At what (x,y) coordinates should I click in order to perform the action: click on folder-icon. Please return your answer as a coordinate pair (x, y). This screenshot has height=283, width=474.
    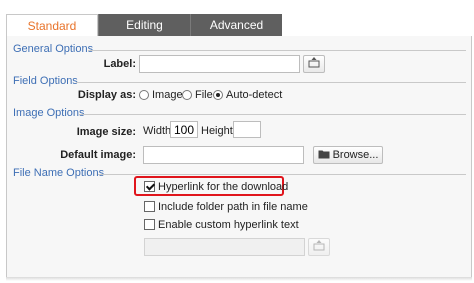
    Looking at the image, I should click on (324, 155).